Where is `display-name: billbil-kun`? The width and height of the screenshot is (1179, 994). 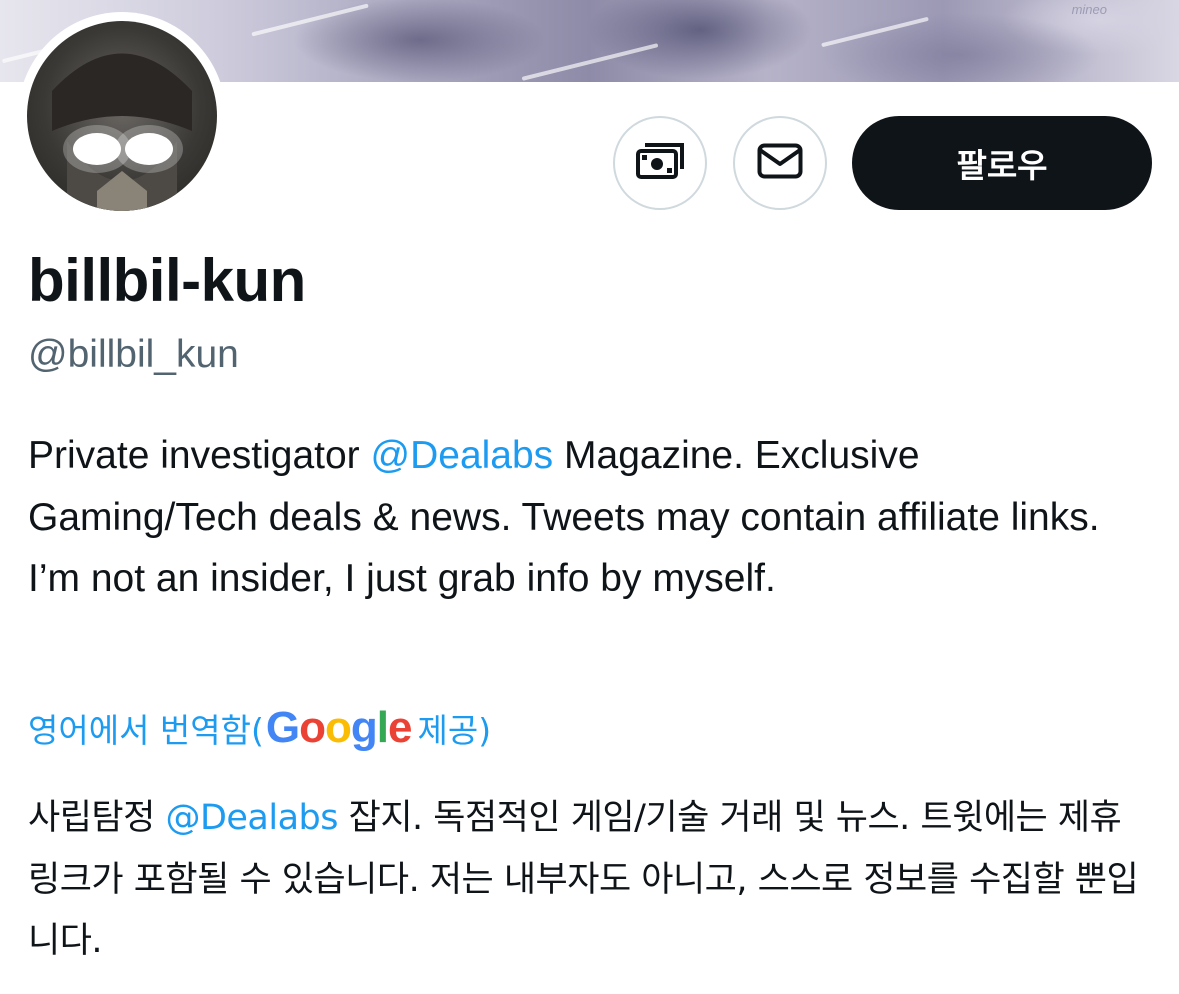
display-name: billbil-kun is located at coordinates (167, 280).